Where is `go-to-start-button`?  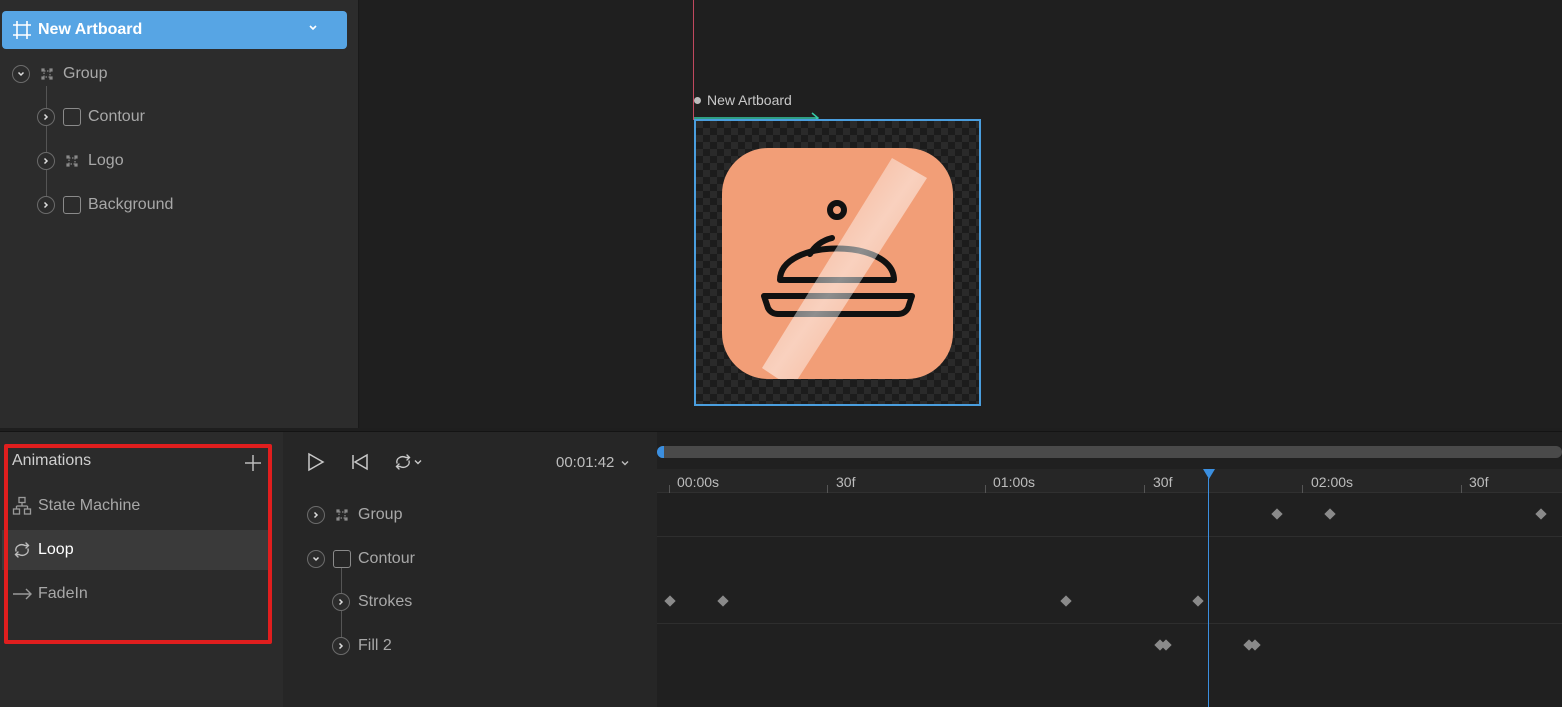
go-to-start-button is located at coordinates (360, 462).